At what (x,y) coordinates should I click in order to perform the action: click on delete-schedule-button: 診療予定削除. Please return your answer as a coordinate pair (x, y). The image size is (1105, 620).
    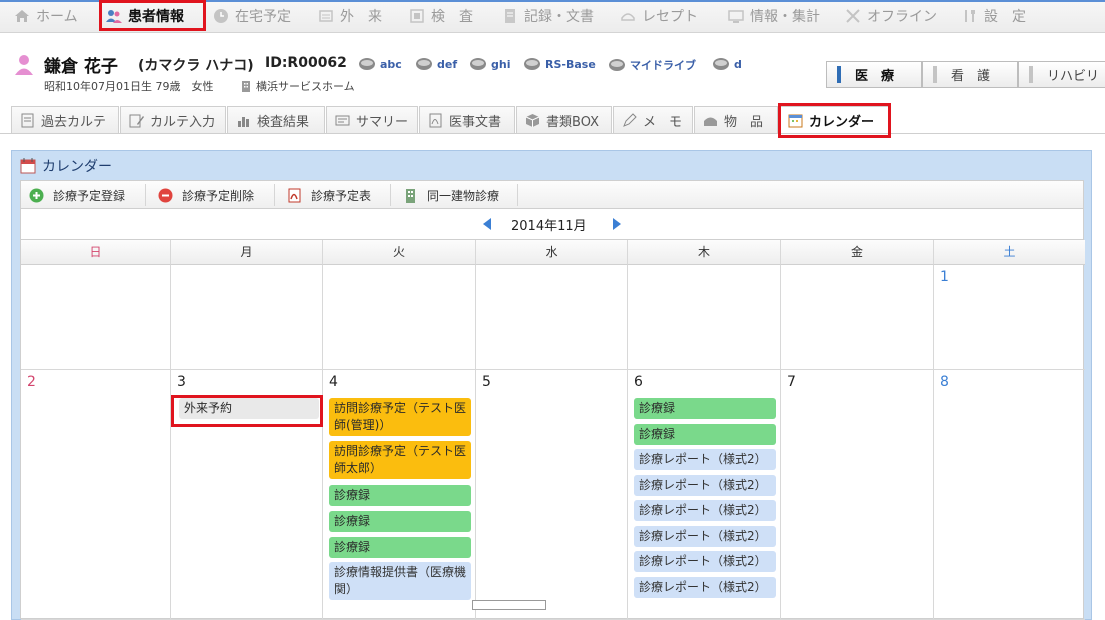
    Looking at the image, I should click on (206, 195).